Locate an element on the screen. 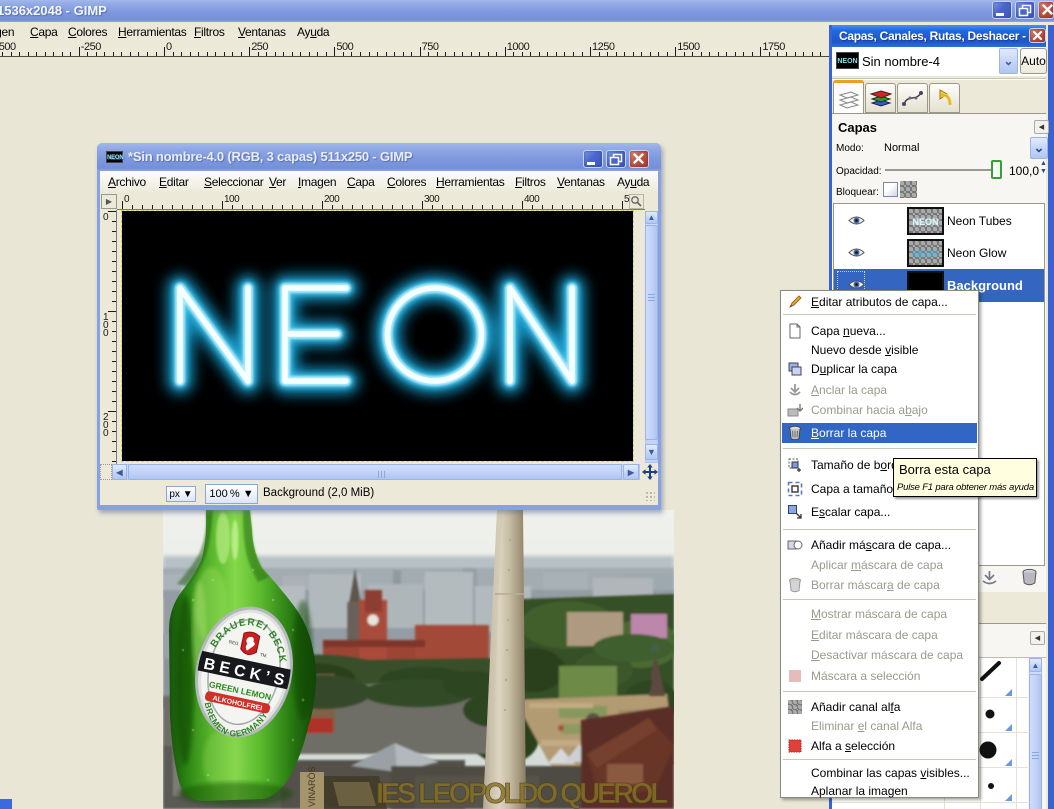 The width and height of the screenshot is (1054, 809). svg-text: VINARÒS is located at coordinates (312, 786).